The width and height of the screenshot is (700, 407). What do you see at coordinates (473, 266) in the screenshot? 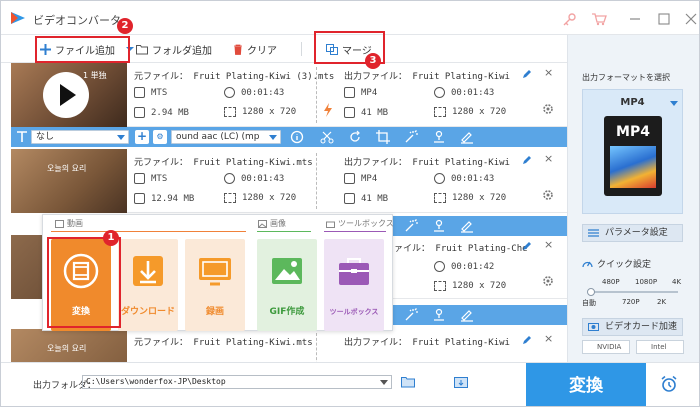
I see `output-duration-value: 00:01:42` at bounding box center [473, 266].